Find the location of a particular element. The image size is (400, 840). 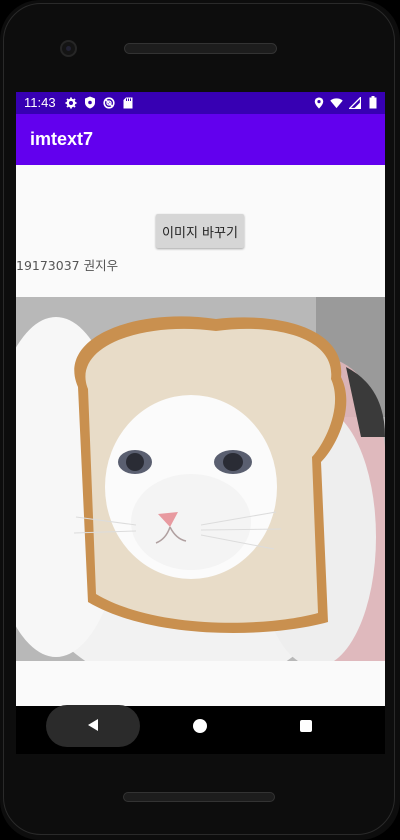

change-image-button: 이미지 바꾸기 is located at coordinates (200, 231).